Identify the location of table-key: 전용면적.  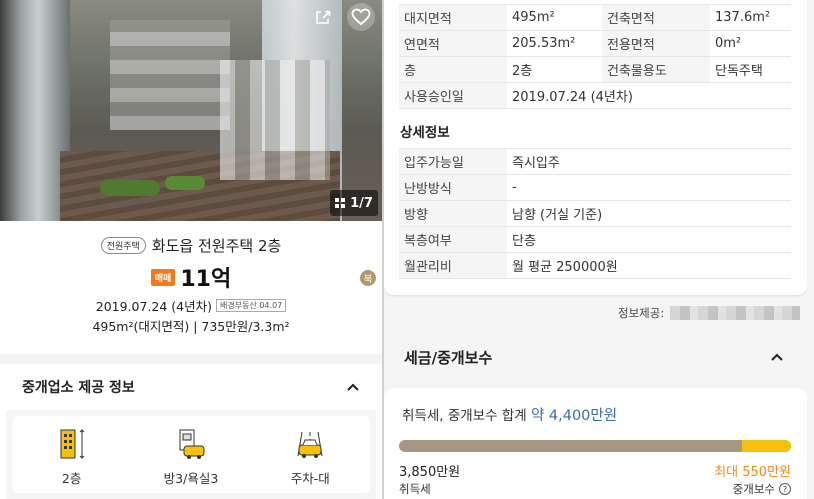
(656, 43).